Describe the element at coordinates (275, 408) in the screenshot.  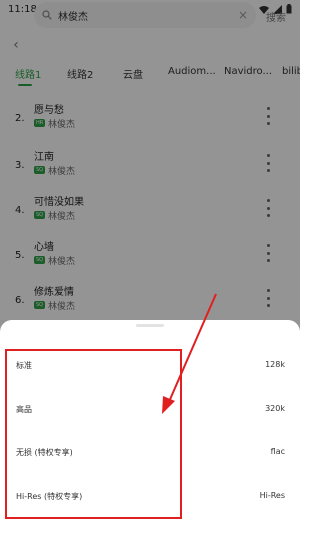
I see `quality-option-value: 320k` at that location.